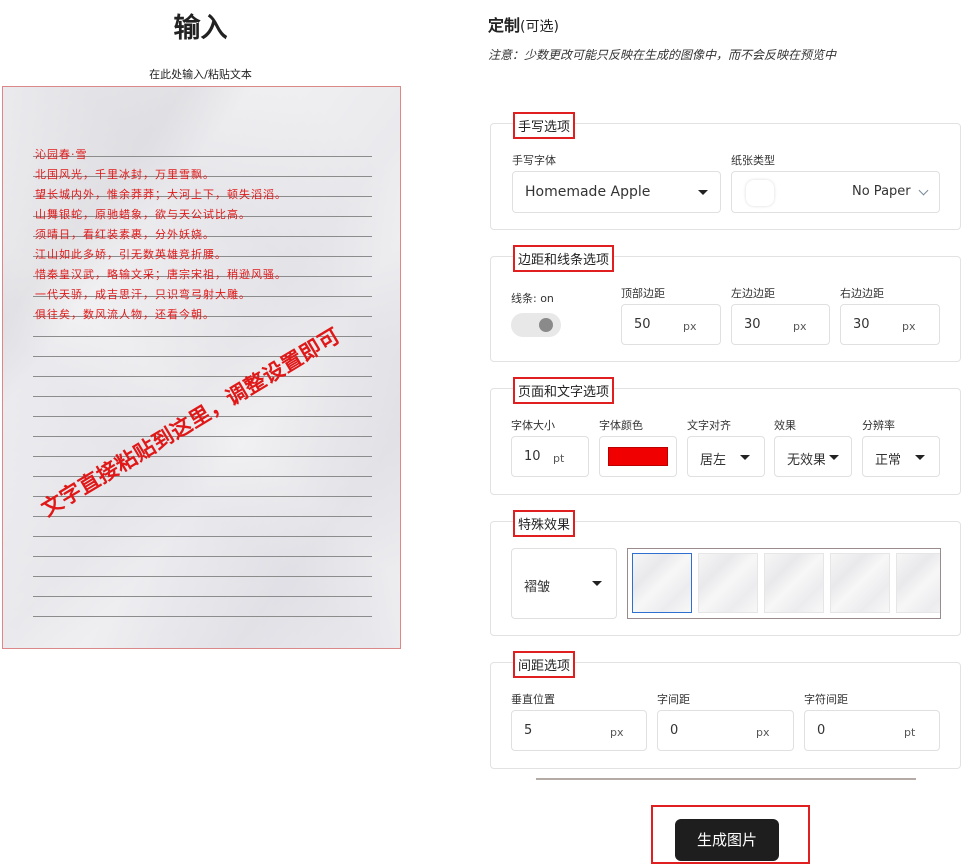 The image size is (963, 864). Describe the element at coordinates (546, 325) in the screenshot. I see `toggle-knob` at that location.